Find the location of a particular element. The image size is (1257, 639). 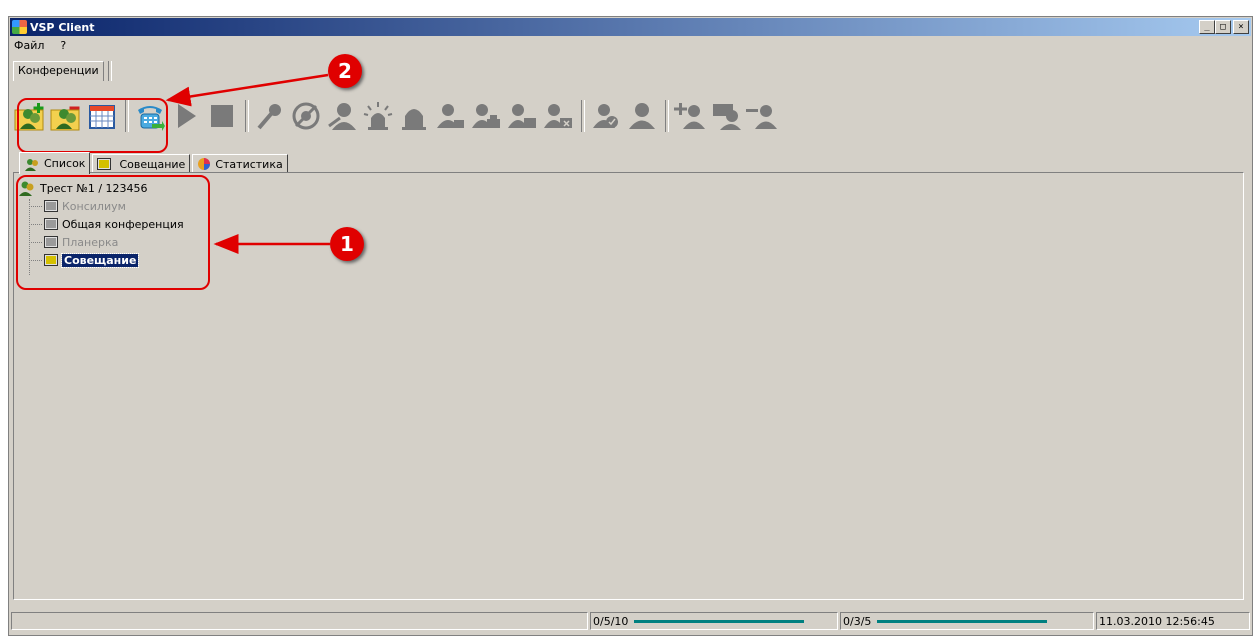

annotation-arrows is located at coordinates (247, 163).